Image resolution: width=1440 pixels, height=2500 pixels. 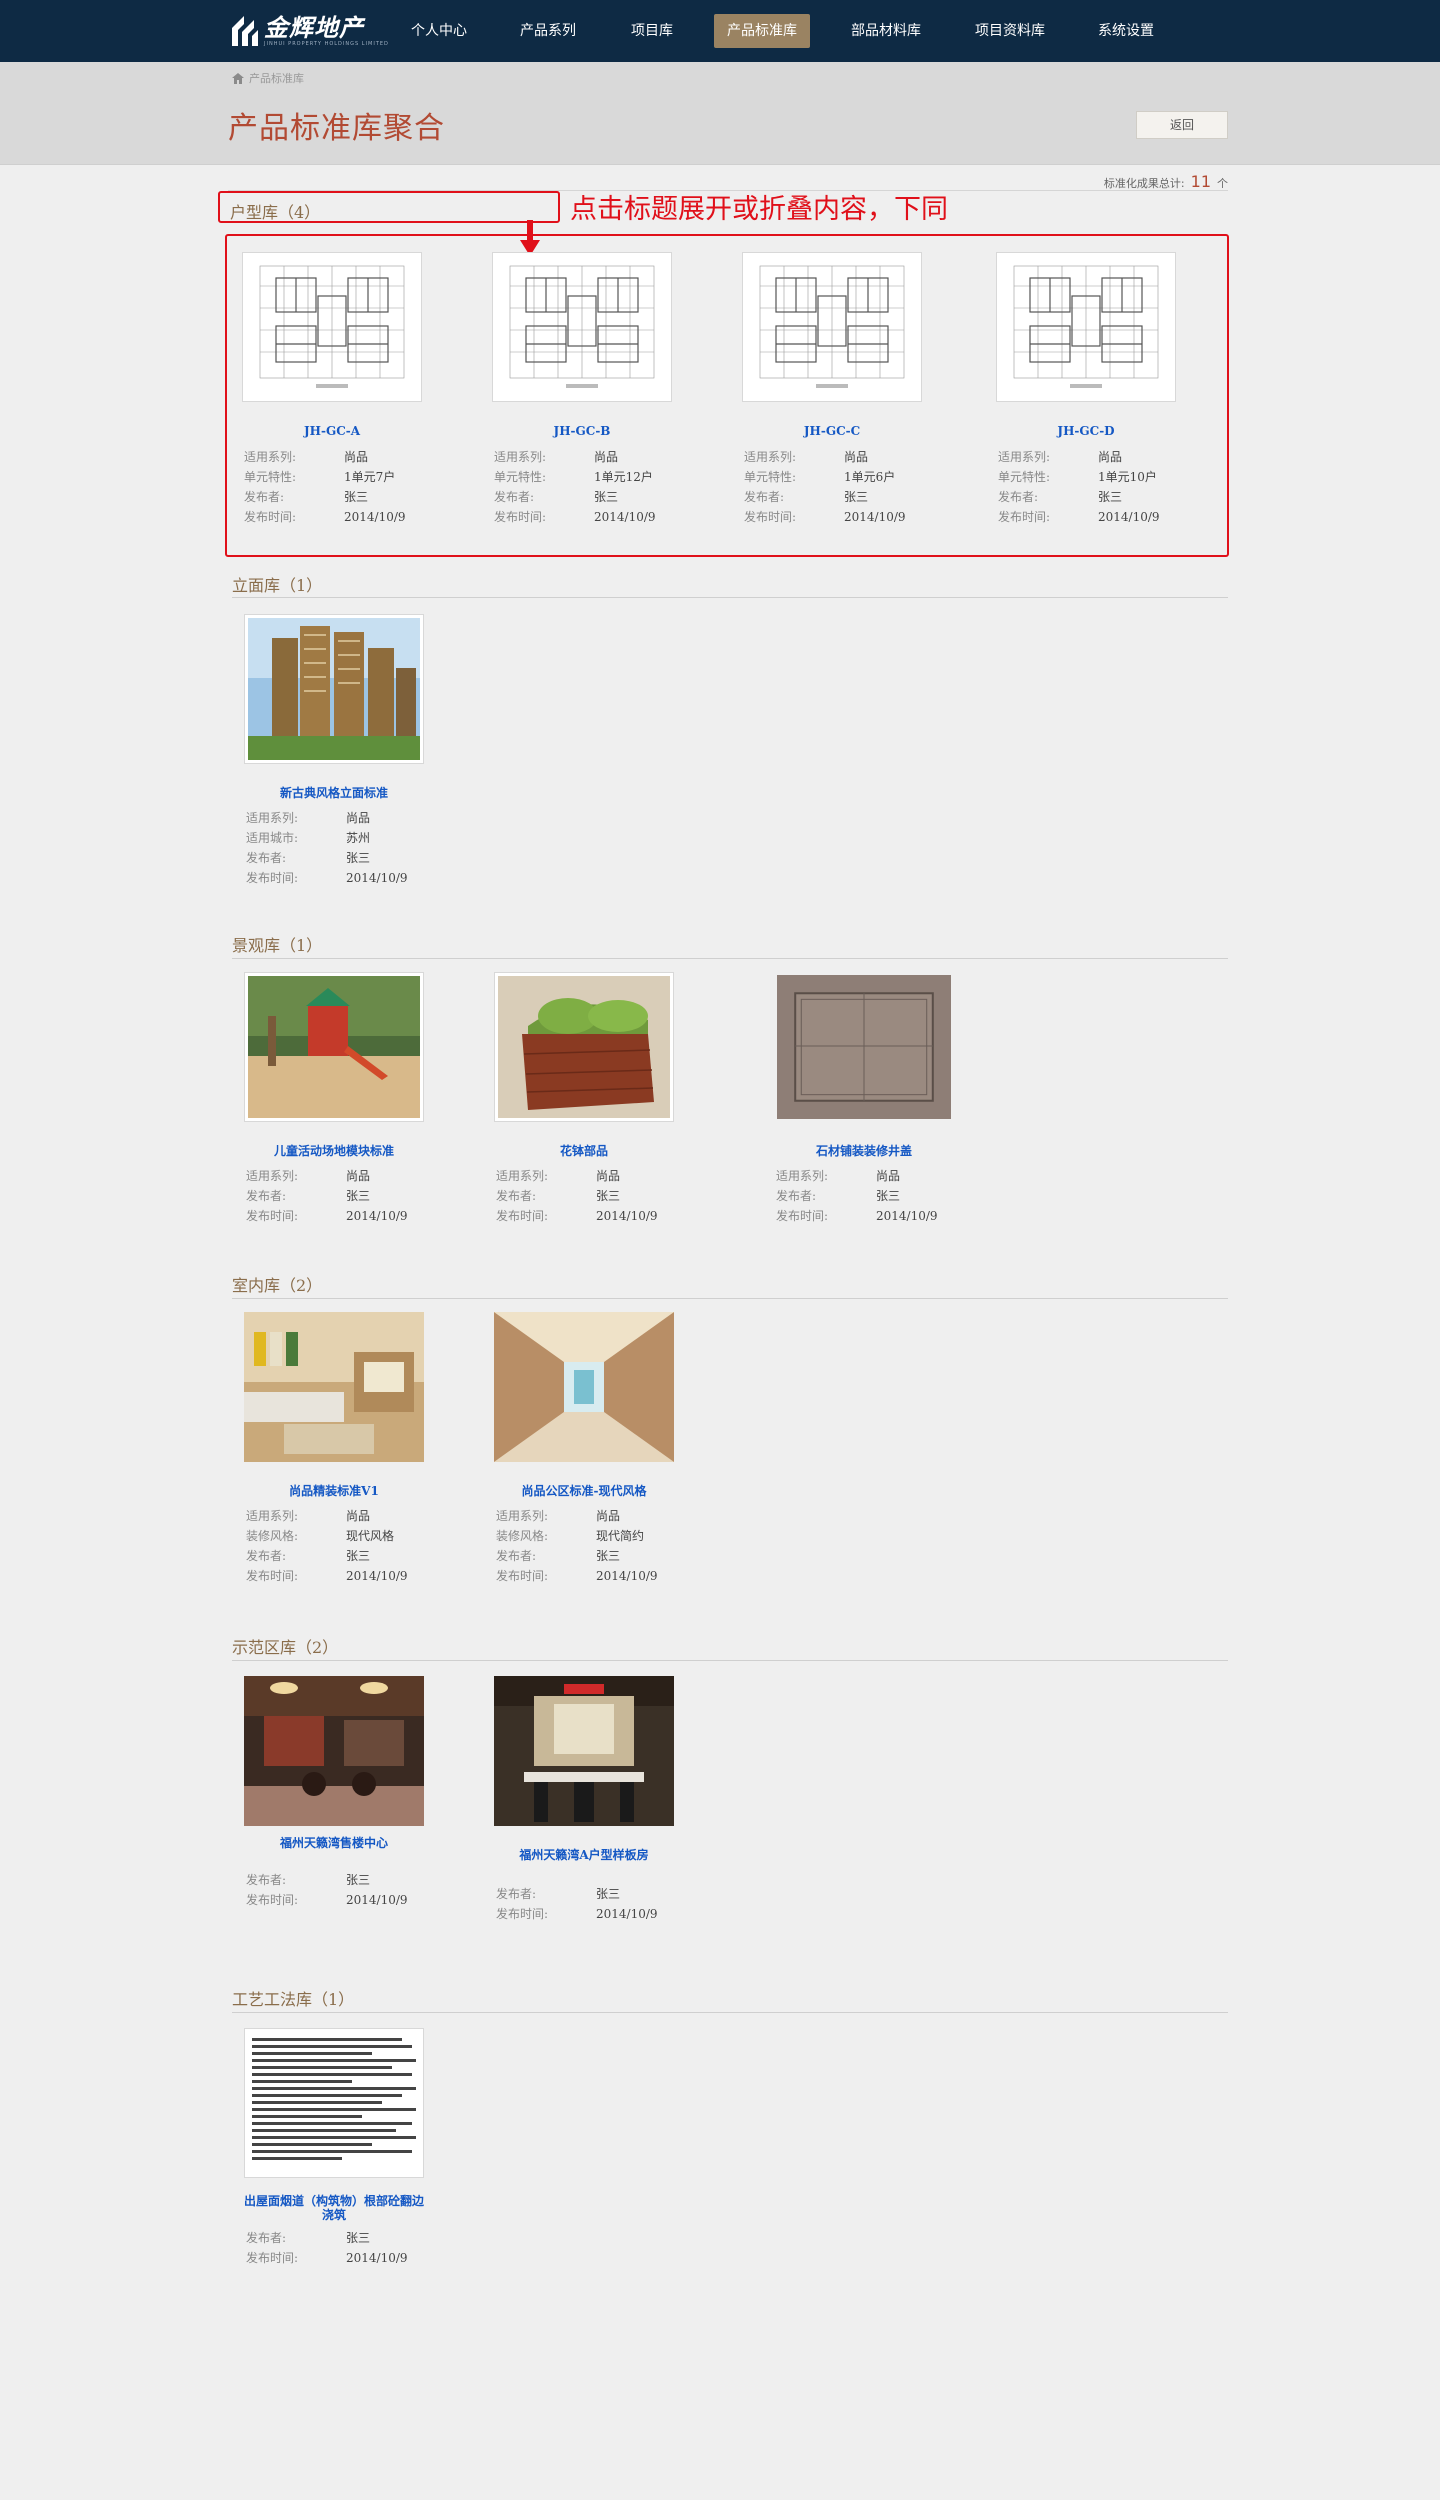 What do you see at coordinates (1127, 477) in the screenshot?
I see `meta-value: 1单元10户` at bounding box center [1127, 477].